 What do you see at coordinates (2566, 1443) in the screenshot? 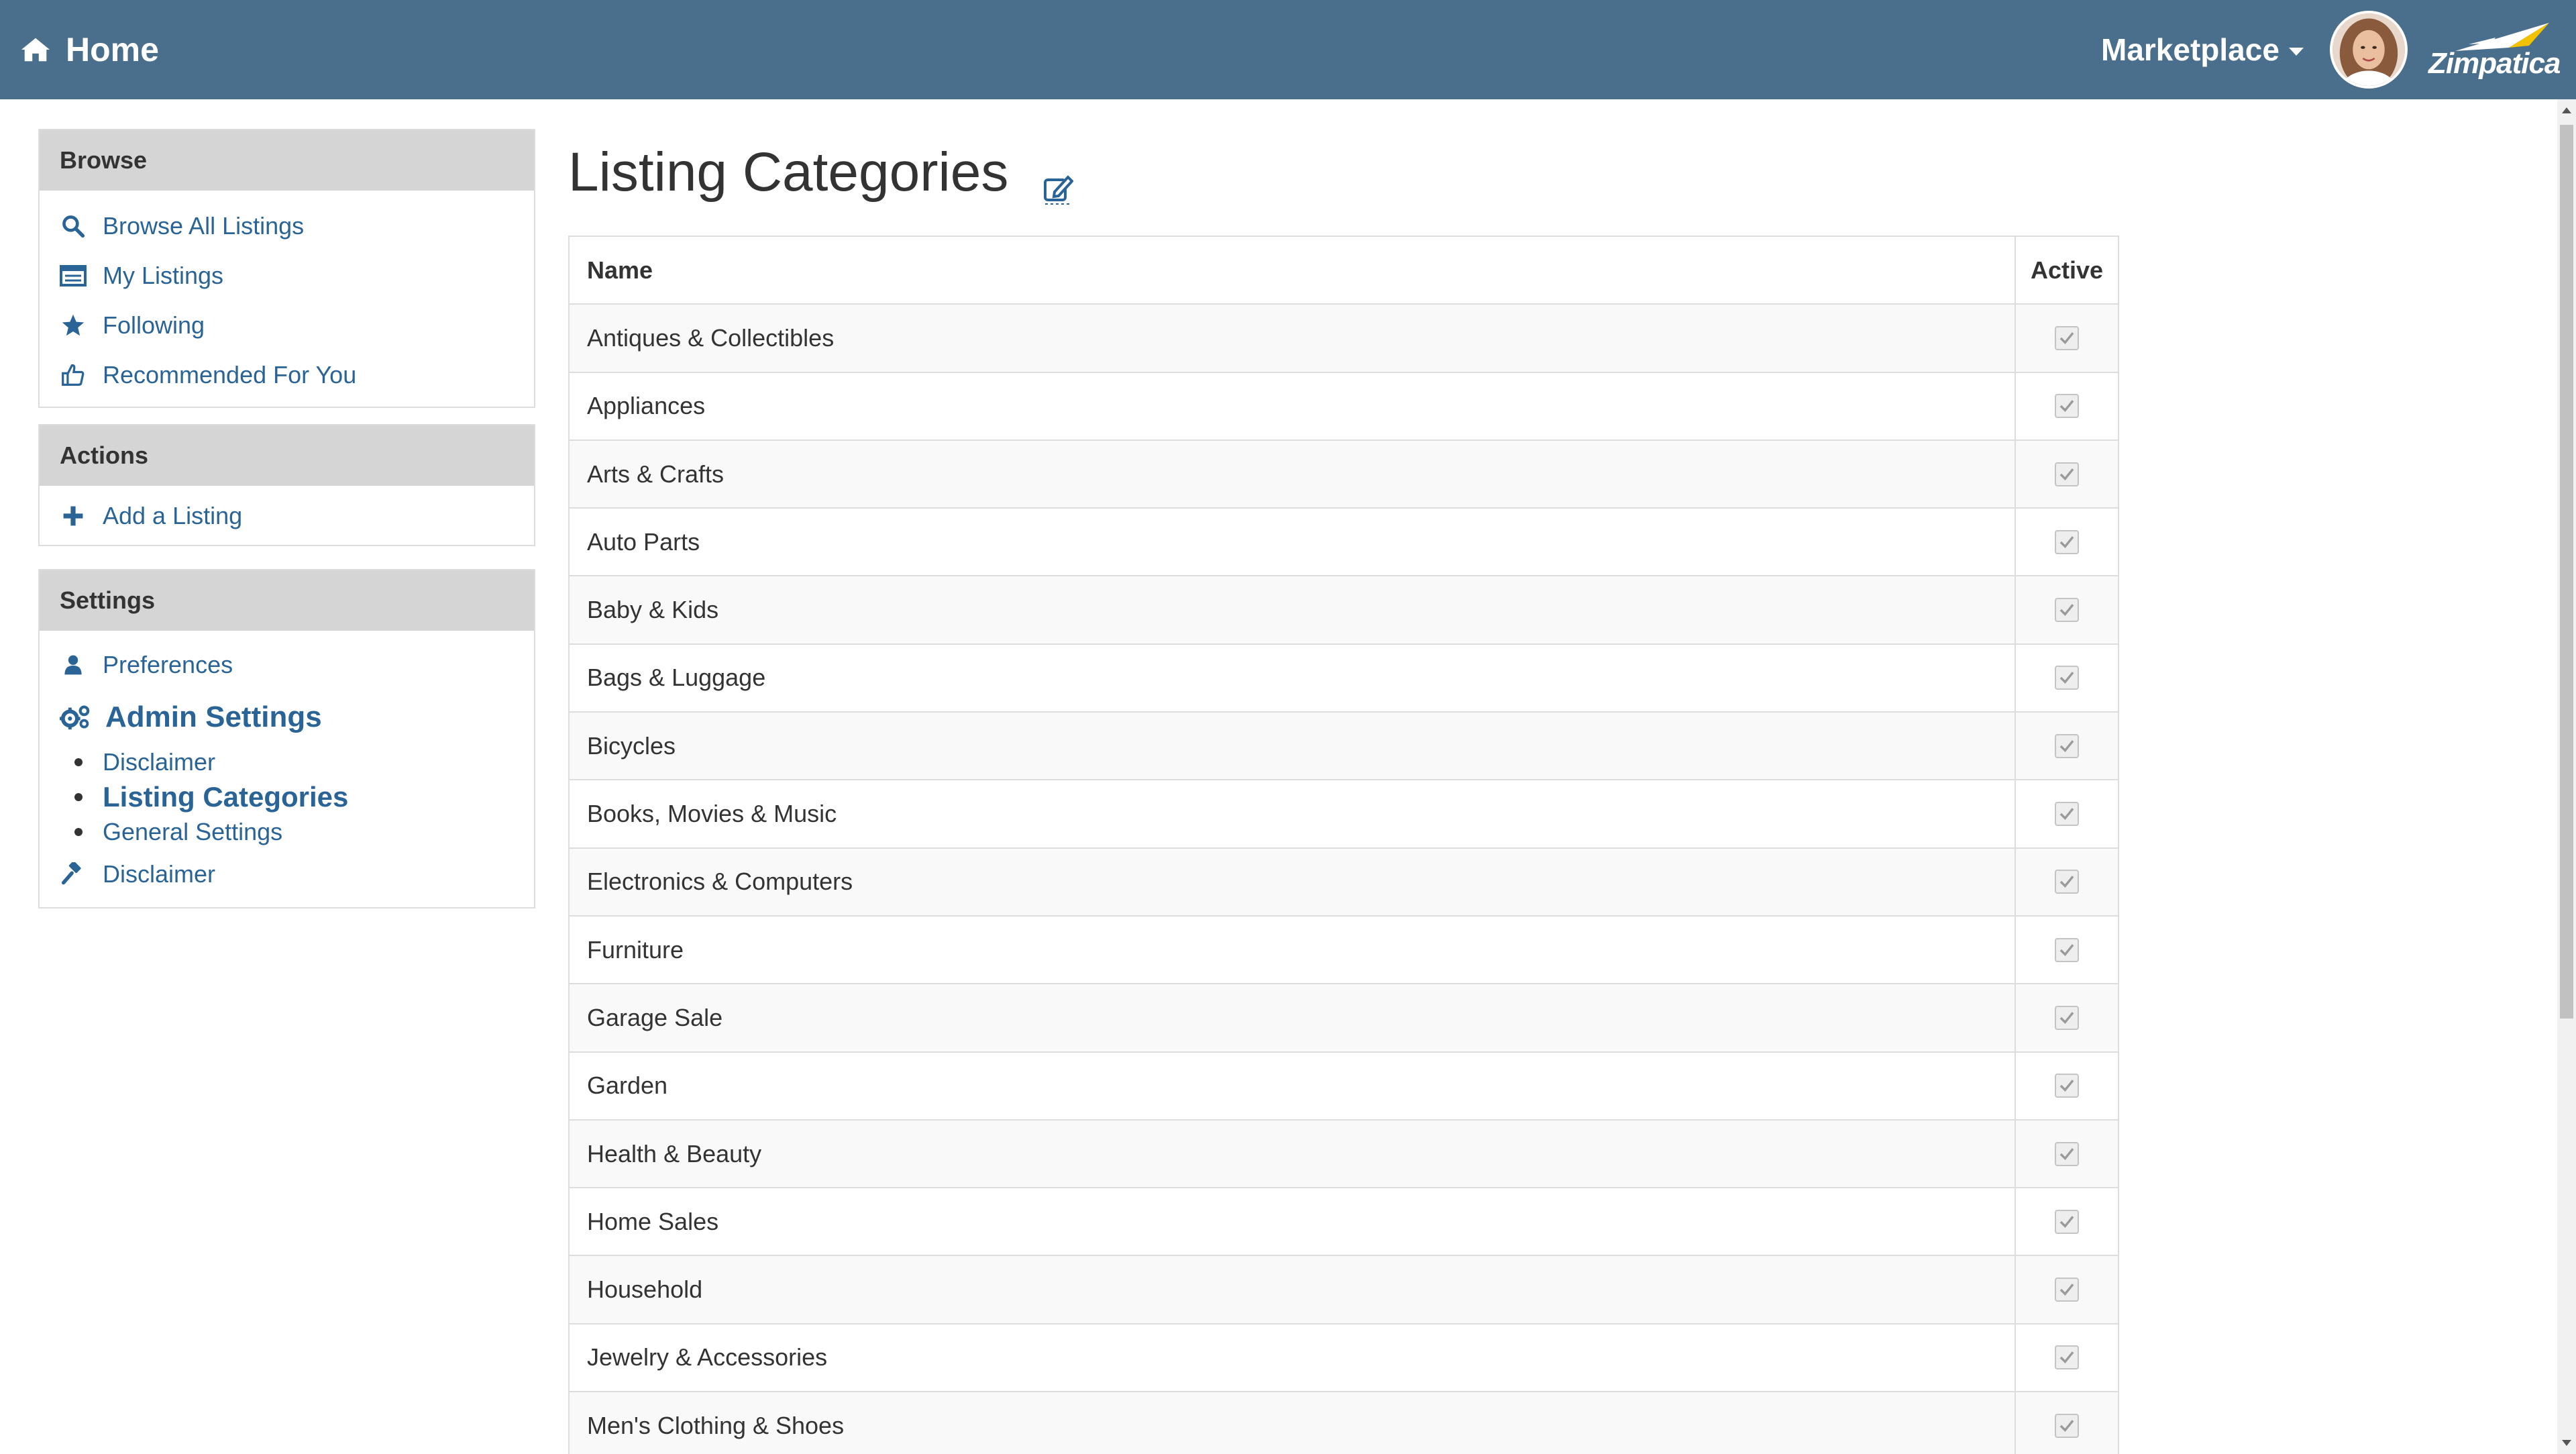
I see `scroll-down-arrow-icon` at bounding box center [2566, 1443].